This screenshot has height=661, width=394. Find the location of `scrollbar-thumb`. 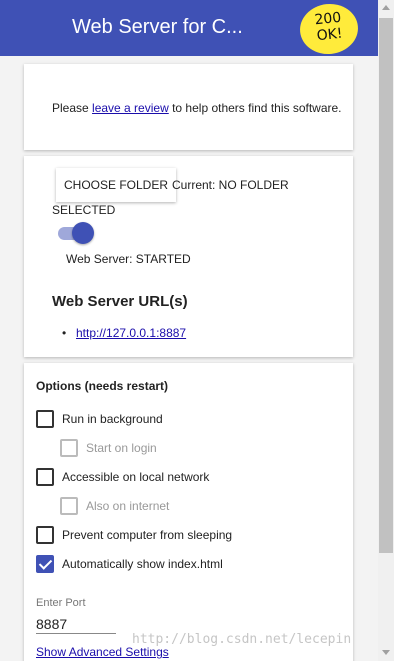

scrollbar-thumb is located at coordinates (386, 285).